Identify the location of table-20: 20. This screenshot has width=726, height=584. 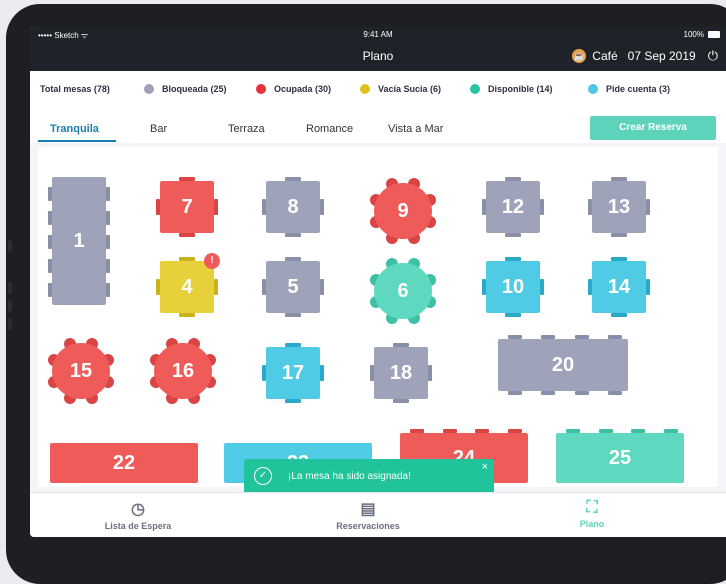
(563, 365).